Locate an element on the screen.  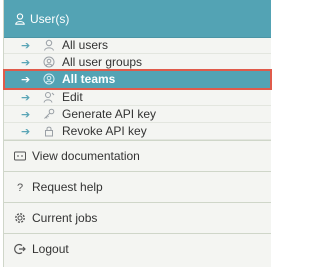
menu-item-label: Current jobs is located at coordinates (65, 218).